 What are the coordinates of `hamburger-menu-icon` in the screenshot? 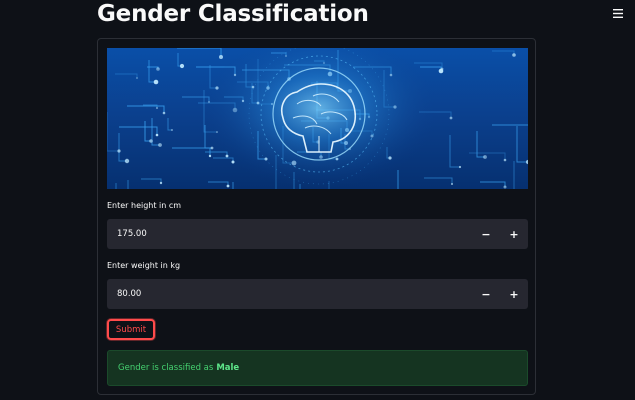 It's located at (618, 13).